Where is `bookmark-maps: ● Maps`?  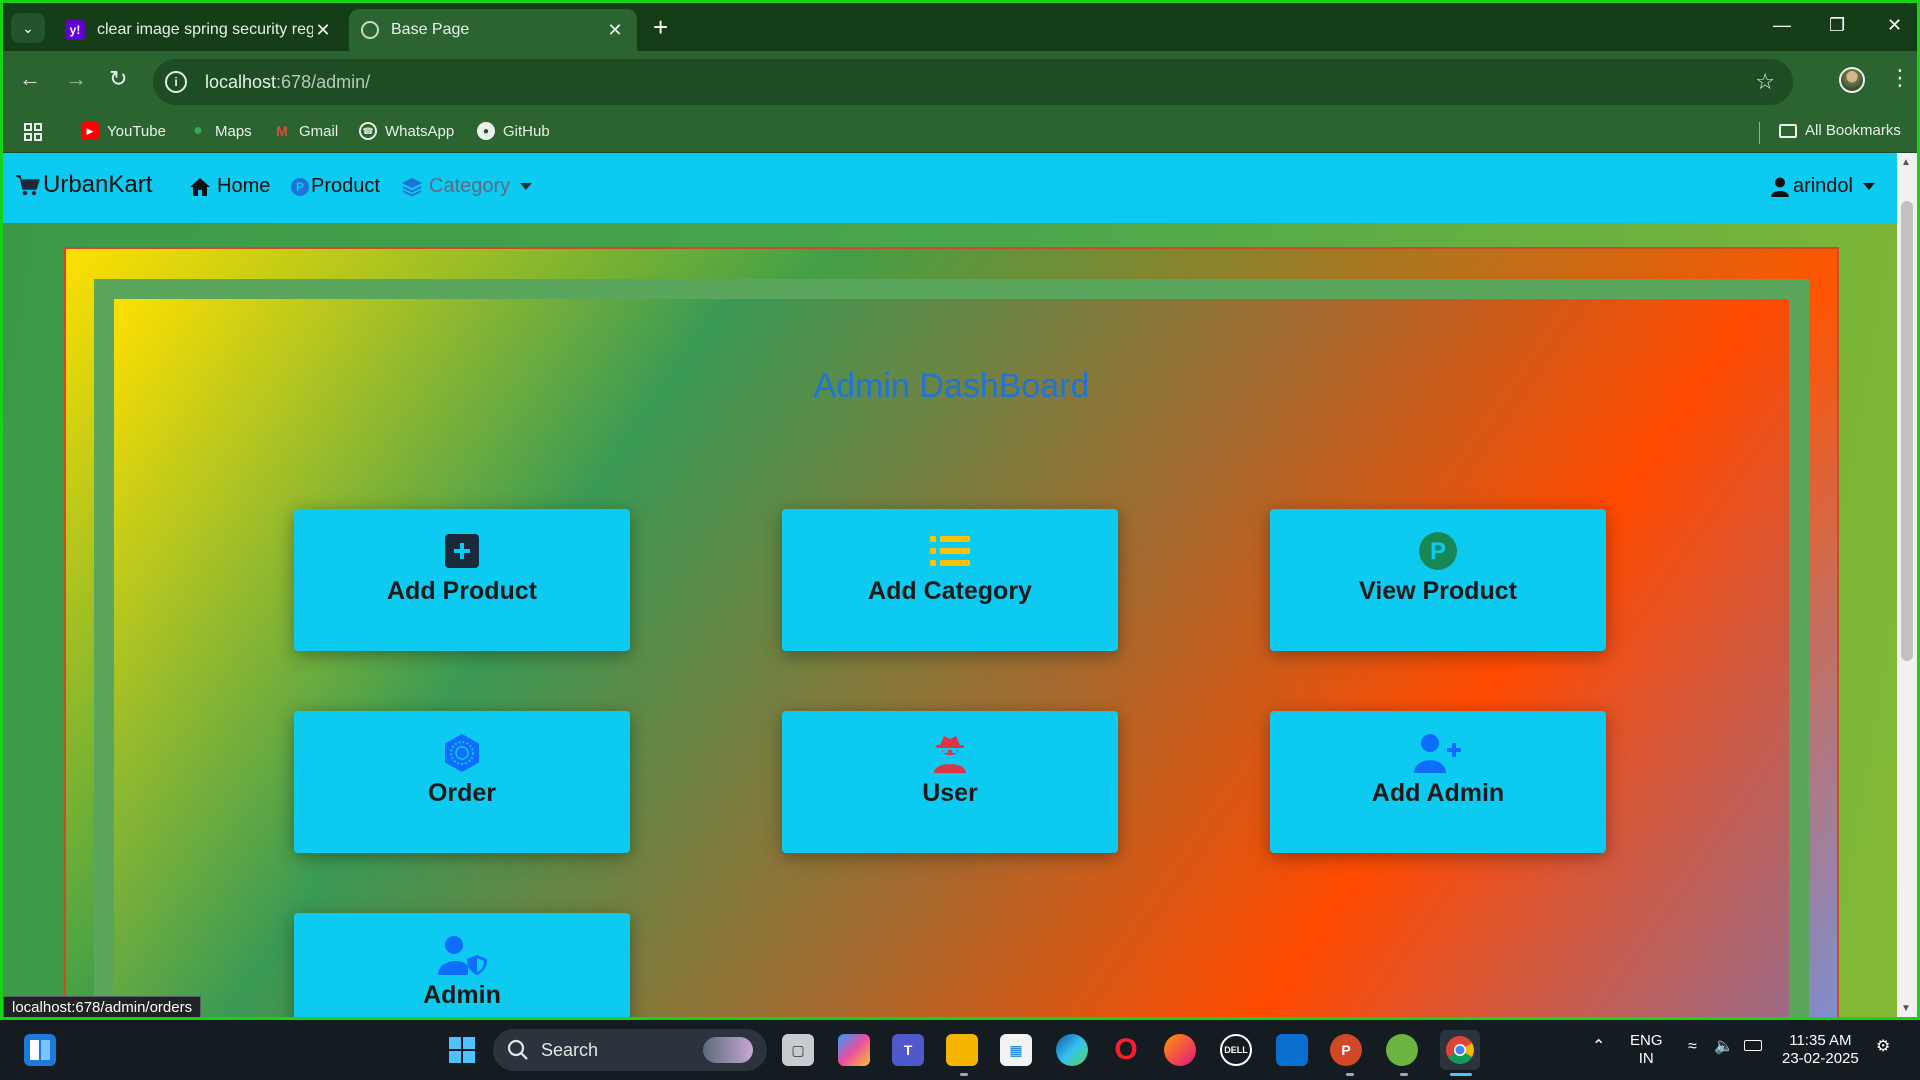
bookmark-maps: ● Maps is located at coordinates (220, 131).